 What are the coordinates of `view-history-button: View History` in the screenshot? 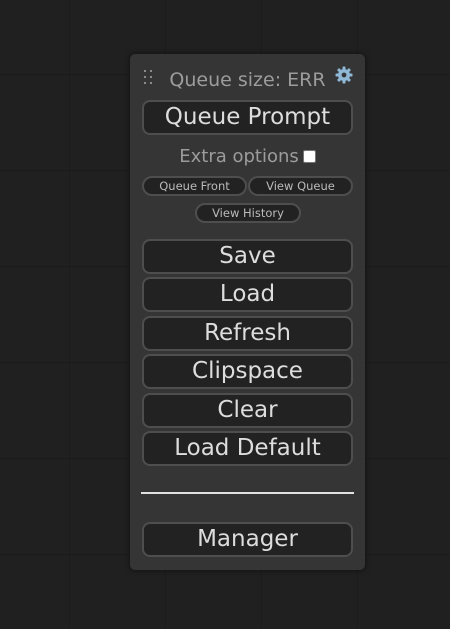 It's located at (248, 213).